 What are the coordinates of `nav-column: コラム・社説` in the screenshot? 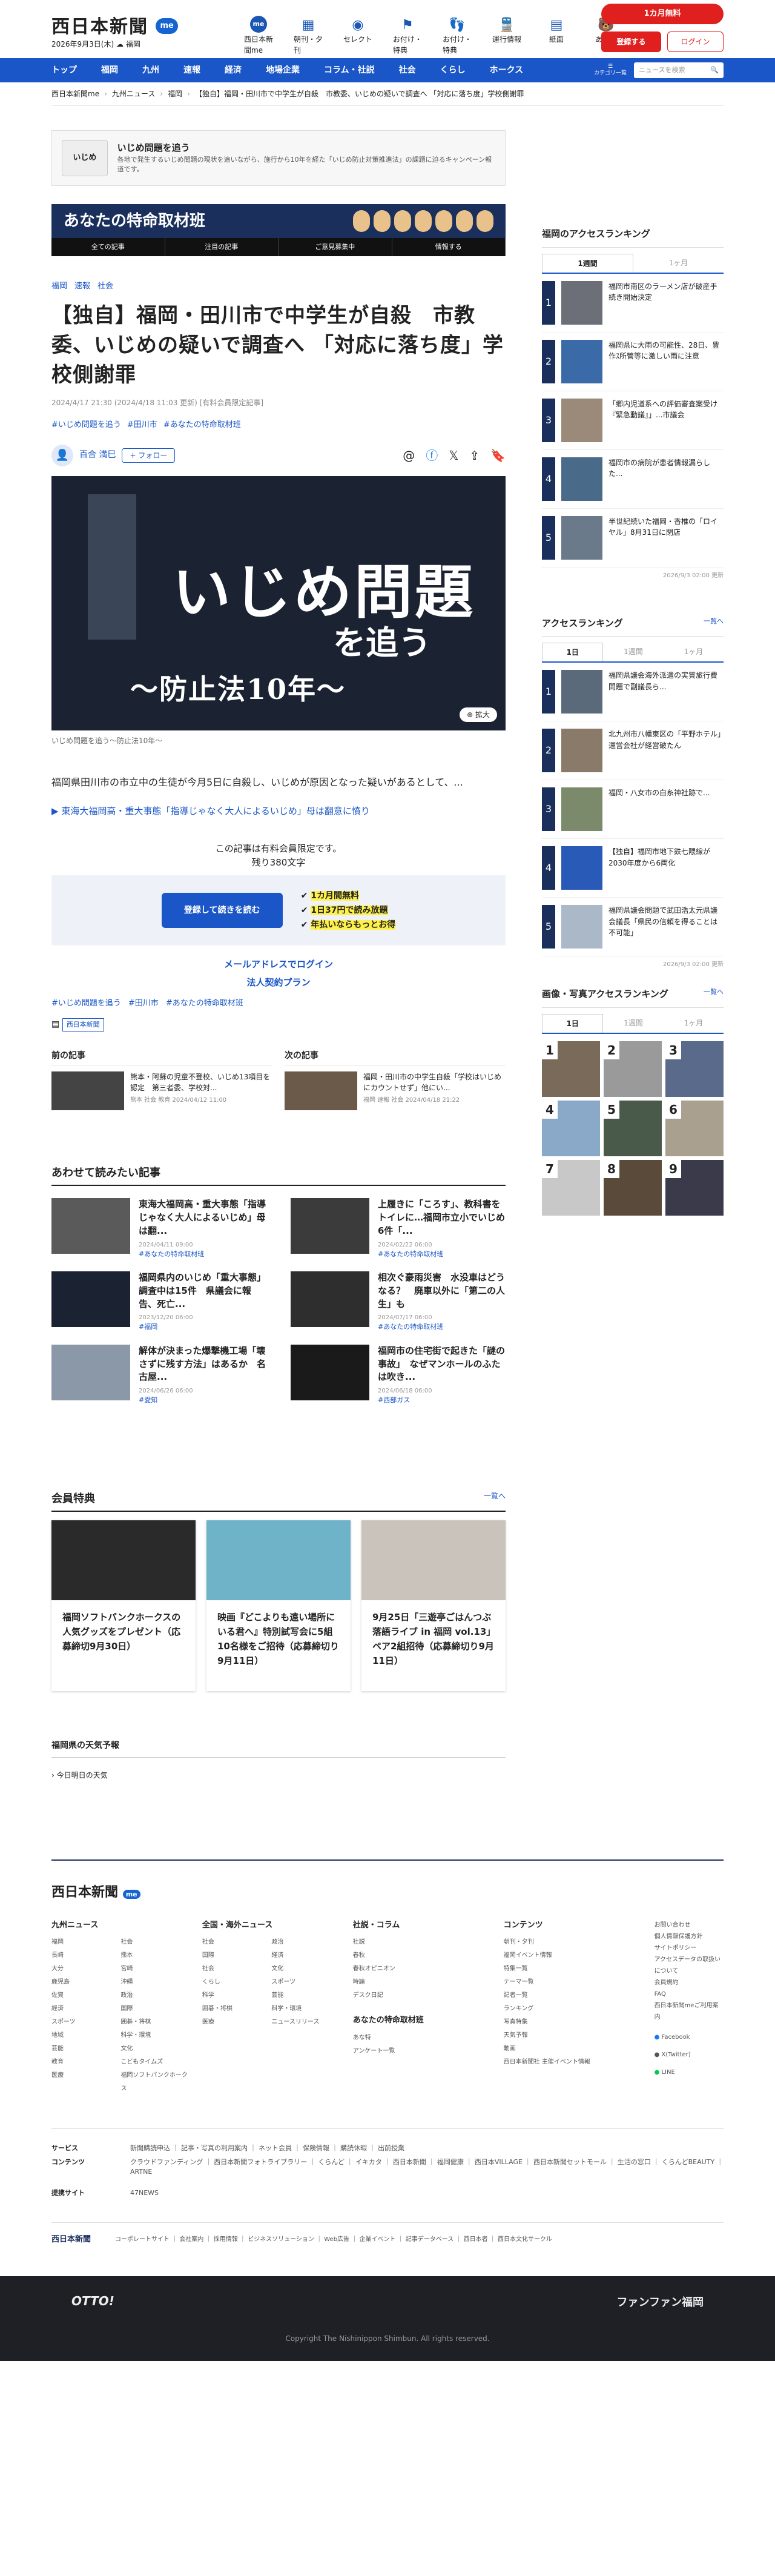 It's located at (349, 70).